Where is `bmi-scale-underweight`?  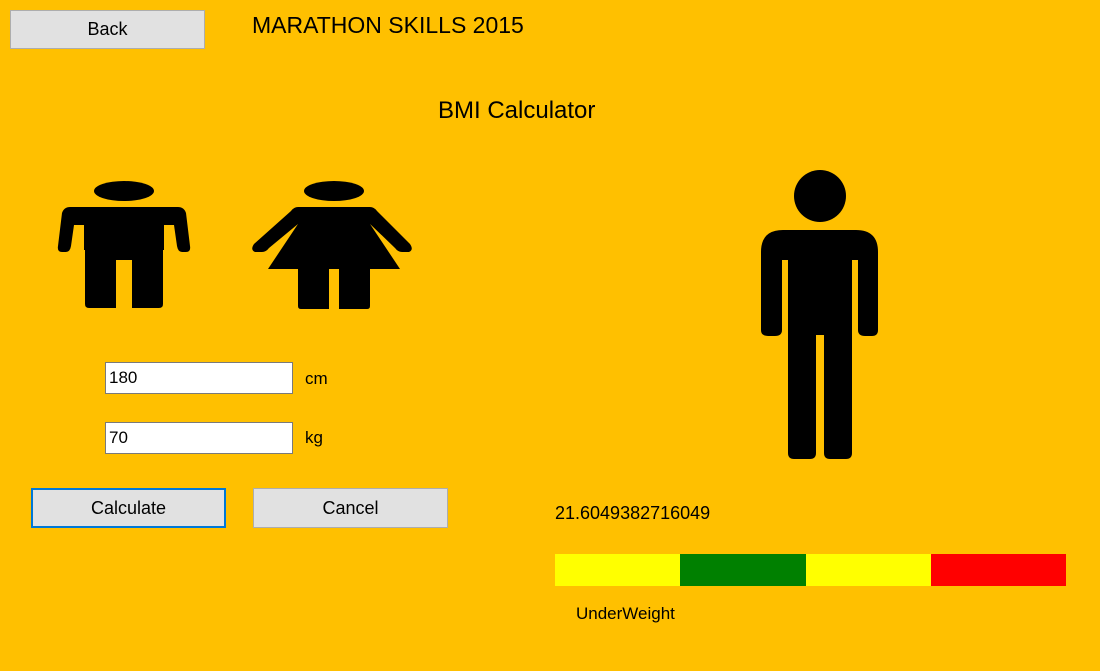 bmi-scale-underweight is located at coordinates (617, 570).